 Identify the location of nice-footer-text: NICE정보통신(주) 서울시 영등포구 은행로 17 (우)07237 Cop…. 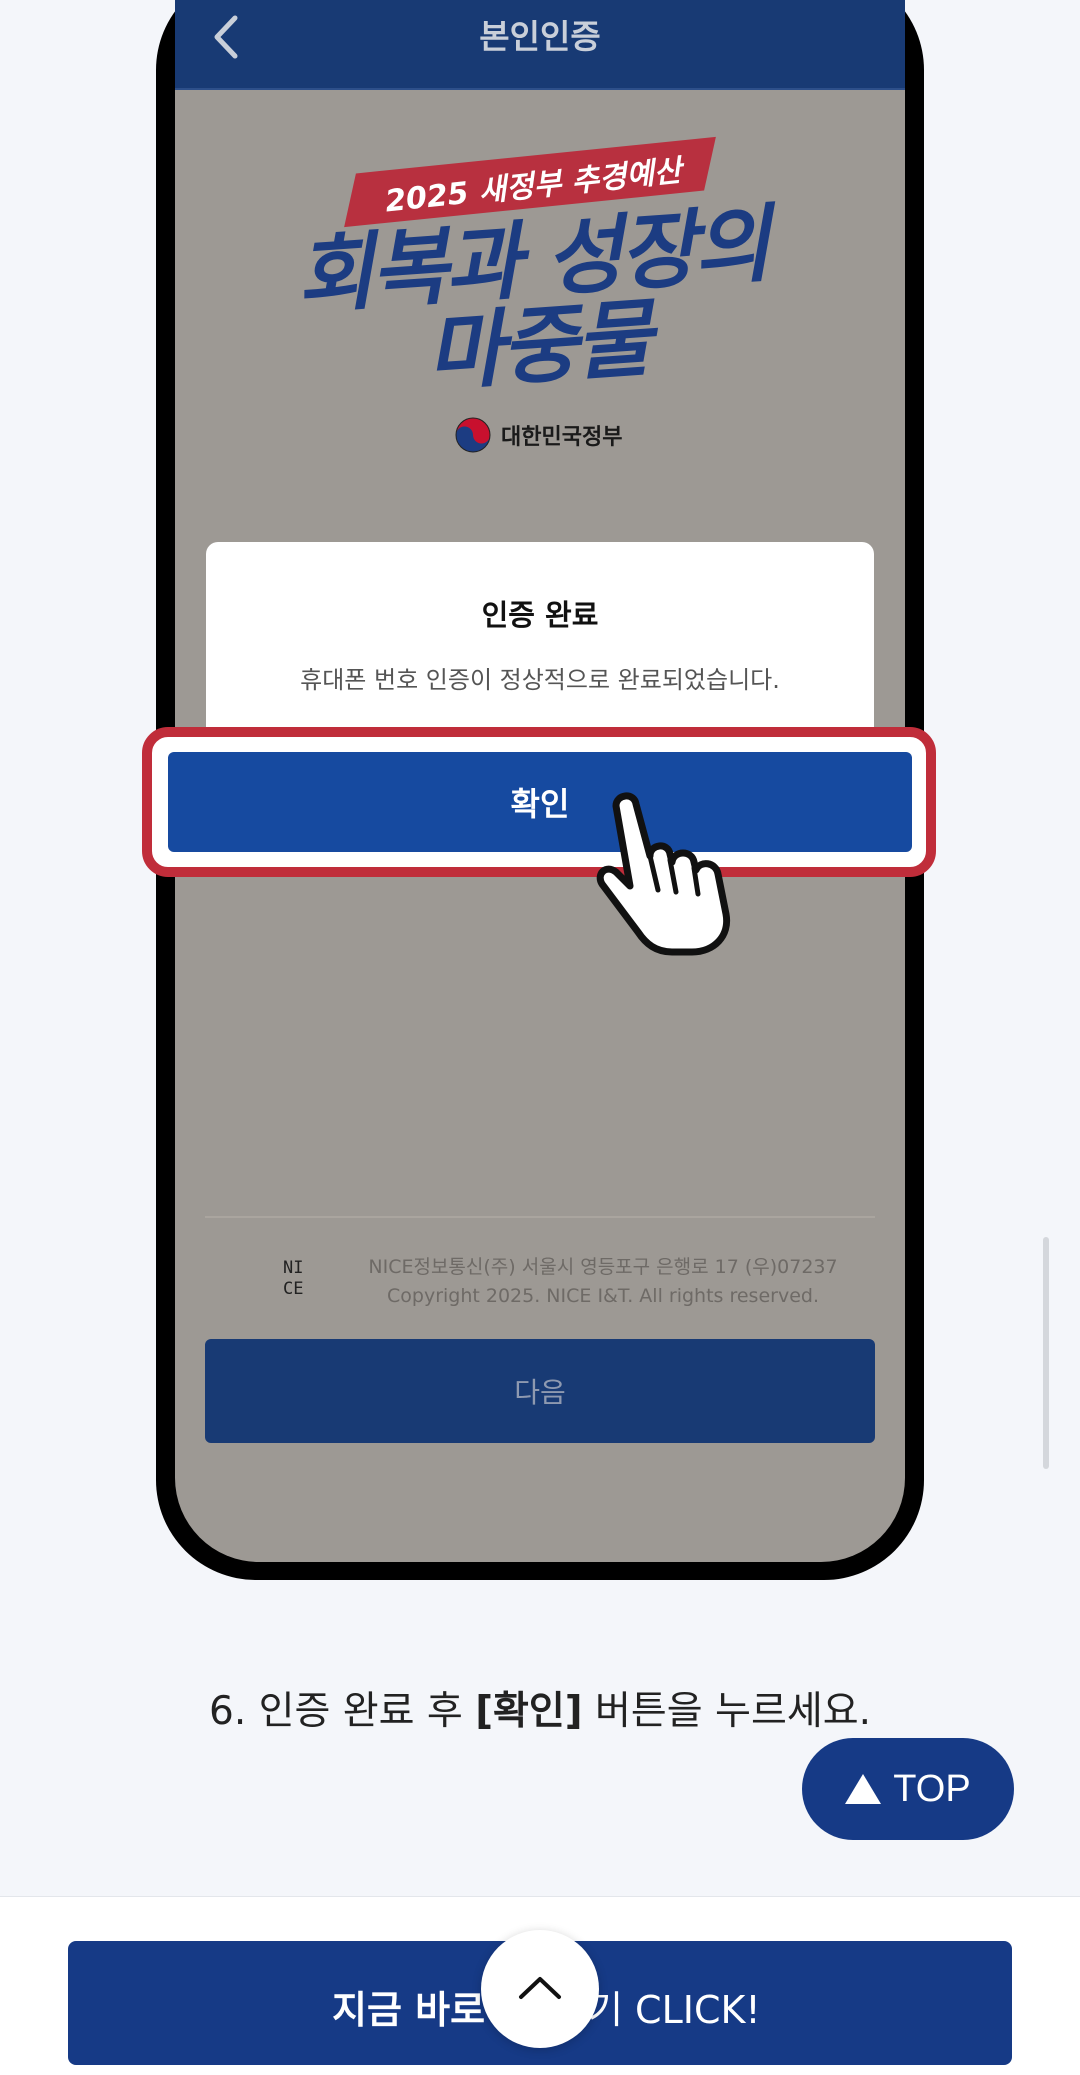
(603, 1282).